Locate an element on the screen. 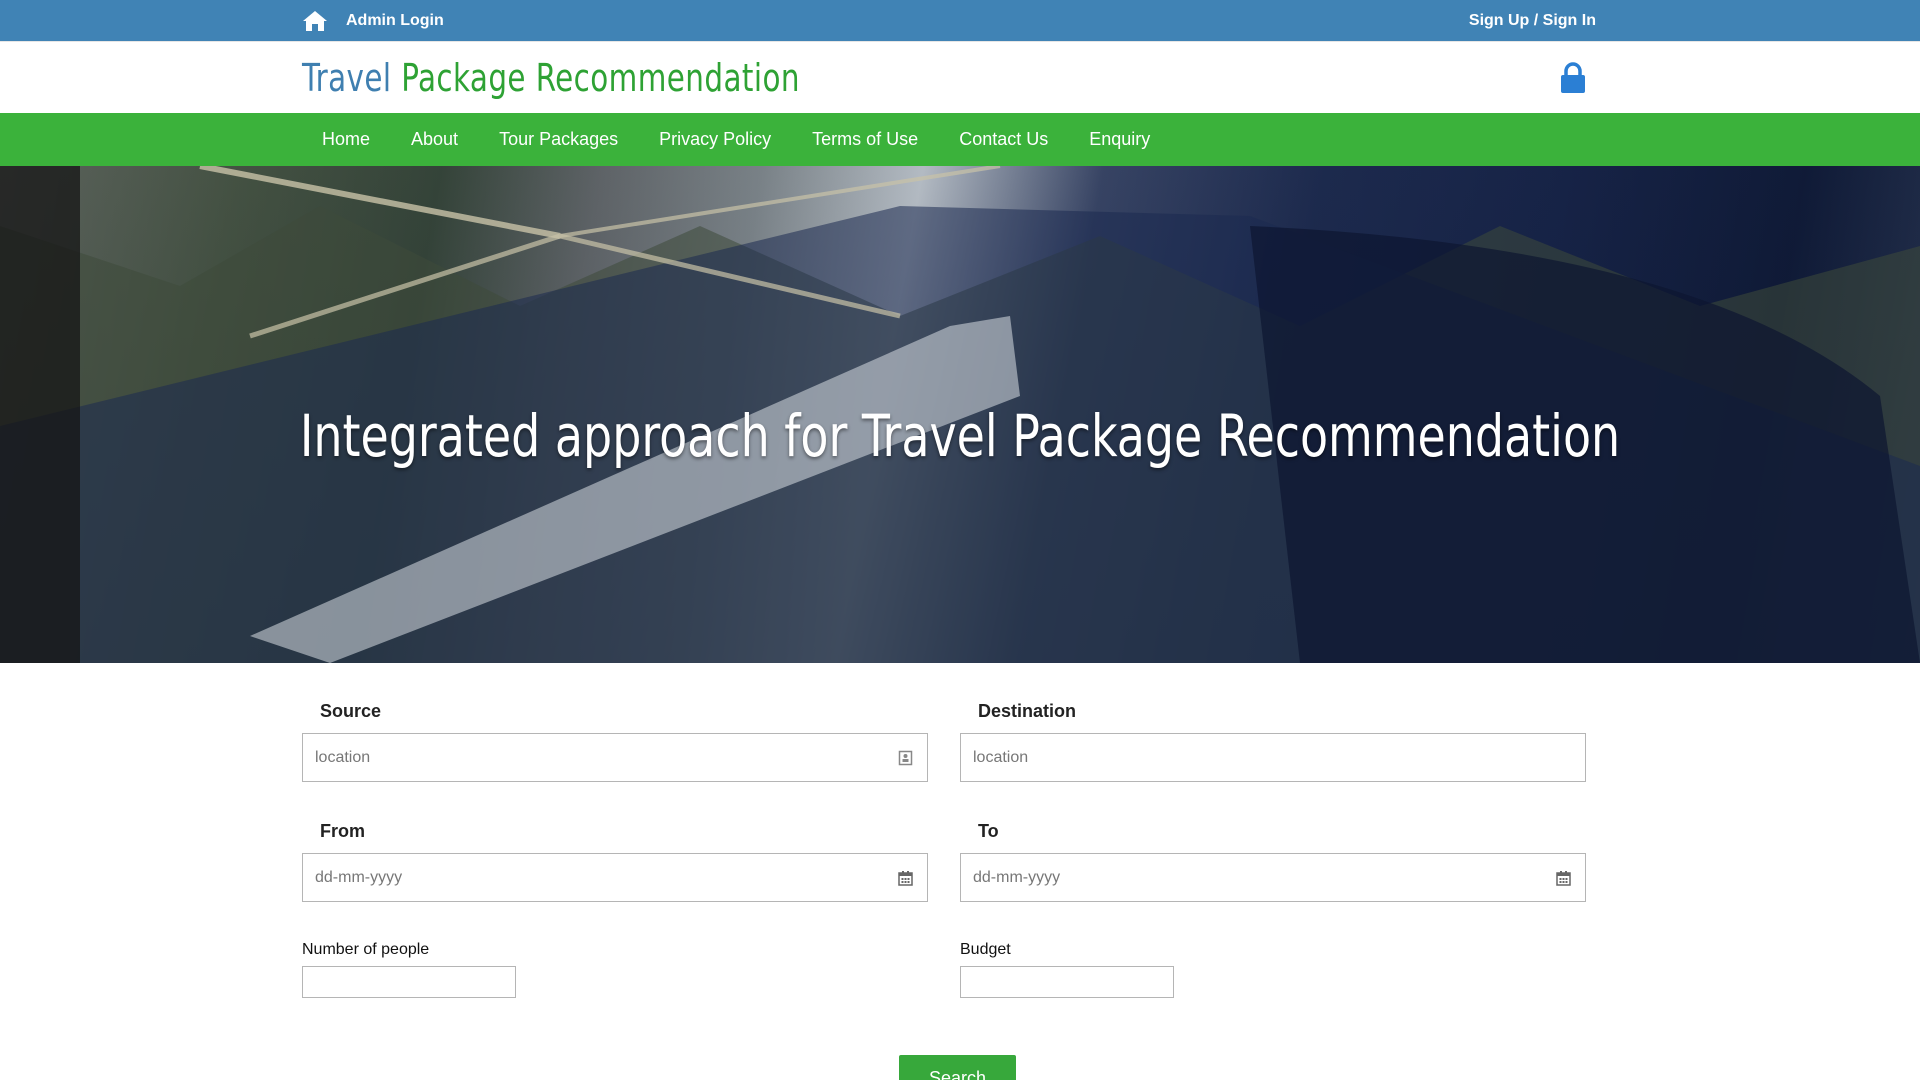 This screenshot has width=1920, height=1080. nav-tour-packages: Tour Packages is located at coordinates (558, 139).